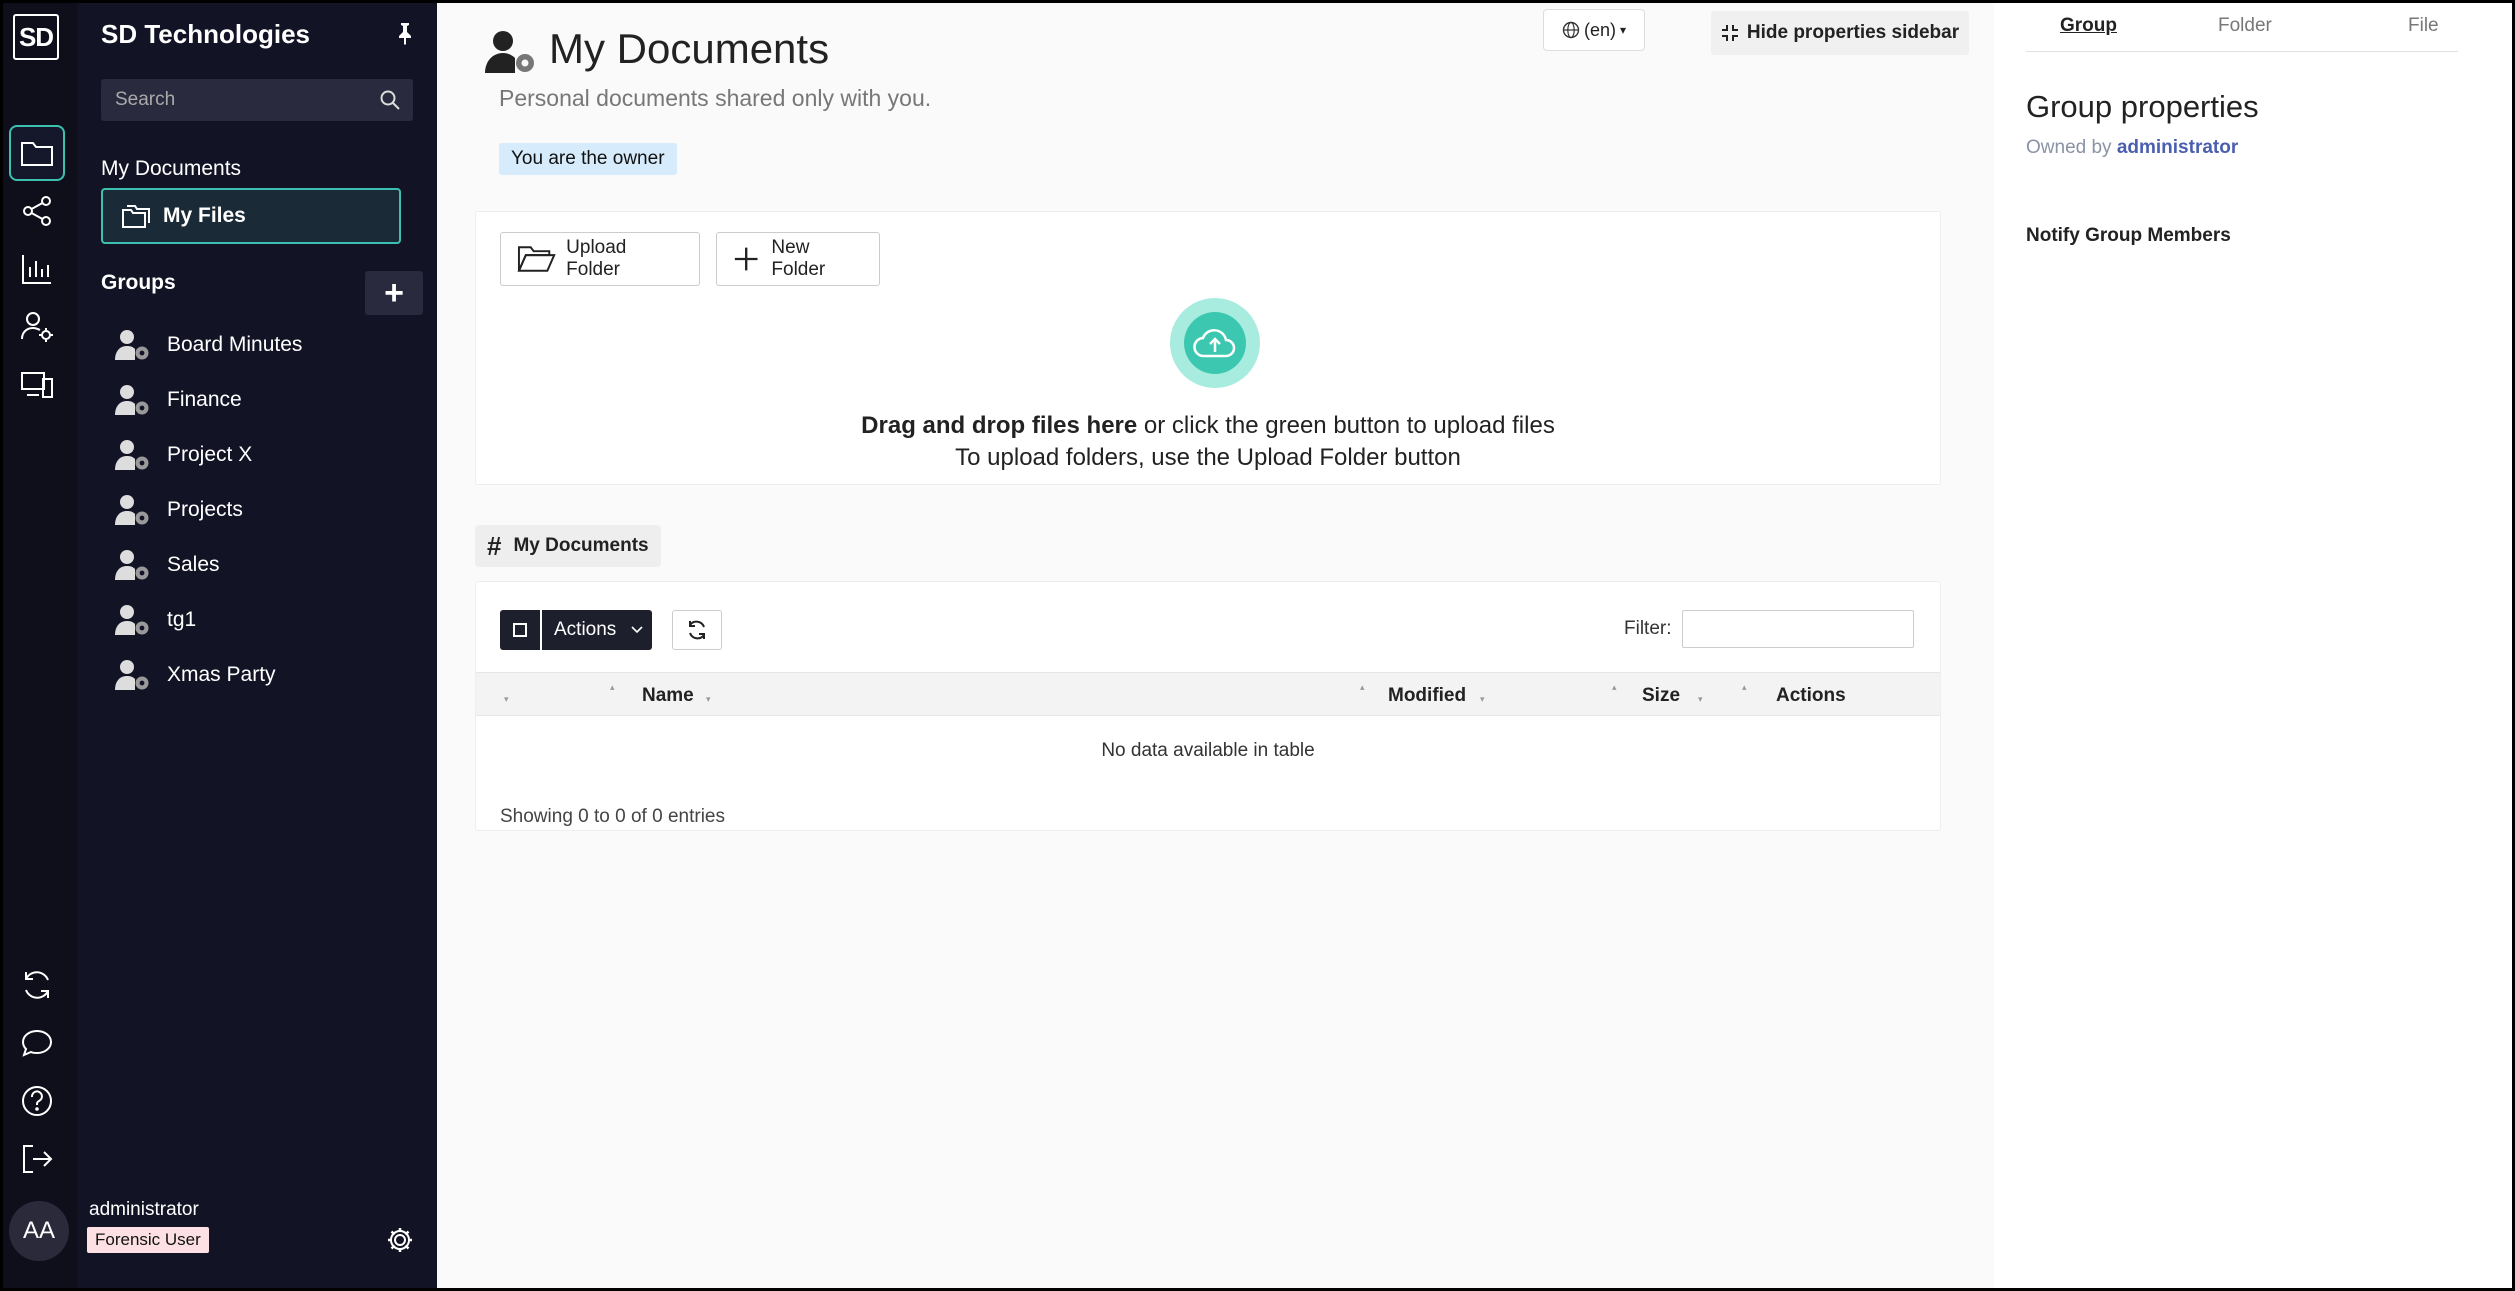 The image size is (2515, 1291). What do you see at coordinates (145, 99) in the screenshot?
I see `search-placeholder: Search` at bounding box center [145, 99].